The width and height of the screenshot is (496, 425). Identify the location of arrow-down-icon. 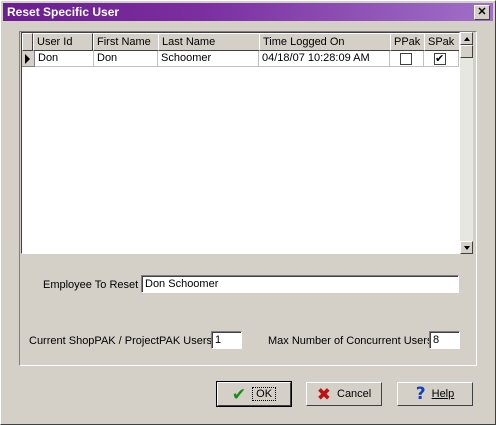
(467, 248).